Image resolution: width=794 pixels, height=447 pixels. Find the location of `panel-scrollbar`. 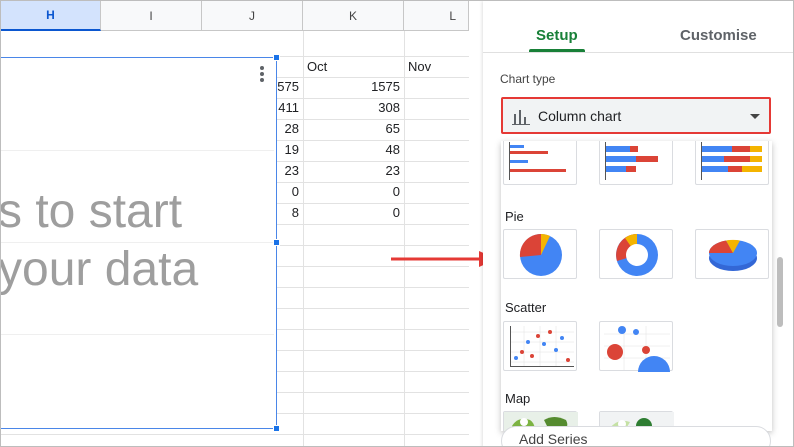

panel-scrollbar is located at coordinates (780, 292).